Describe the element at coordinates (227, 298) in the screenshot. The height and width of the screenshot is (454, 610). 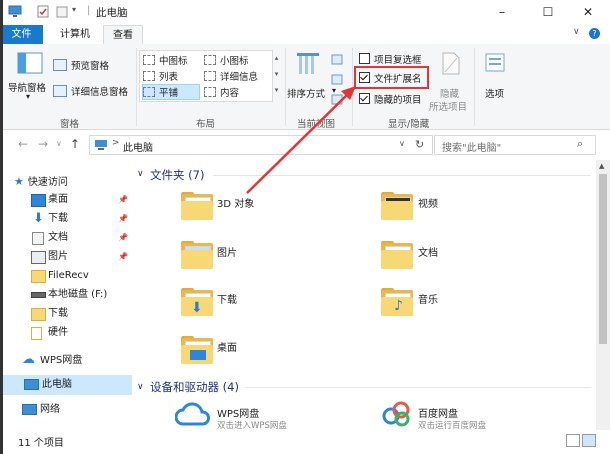
I see `folder-label: 下载` at that location.